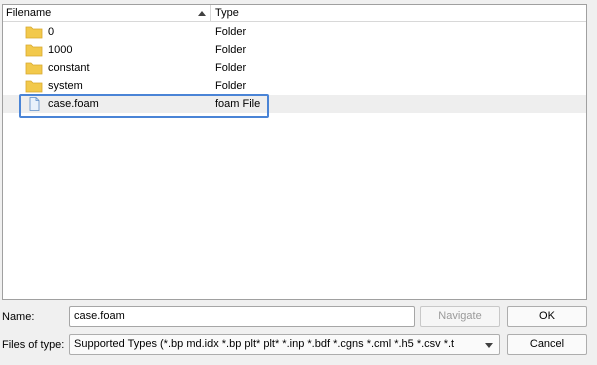 The width and height of the screenshot is (597, 365). I want to click on name-label: Name:, so click(18, 317).